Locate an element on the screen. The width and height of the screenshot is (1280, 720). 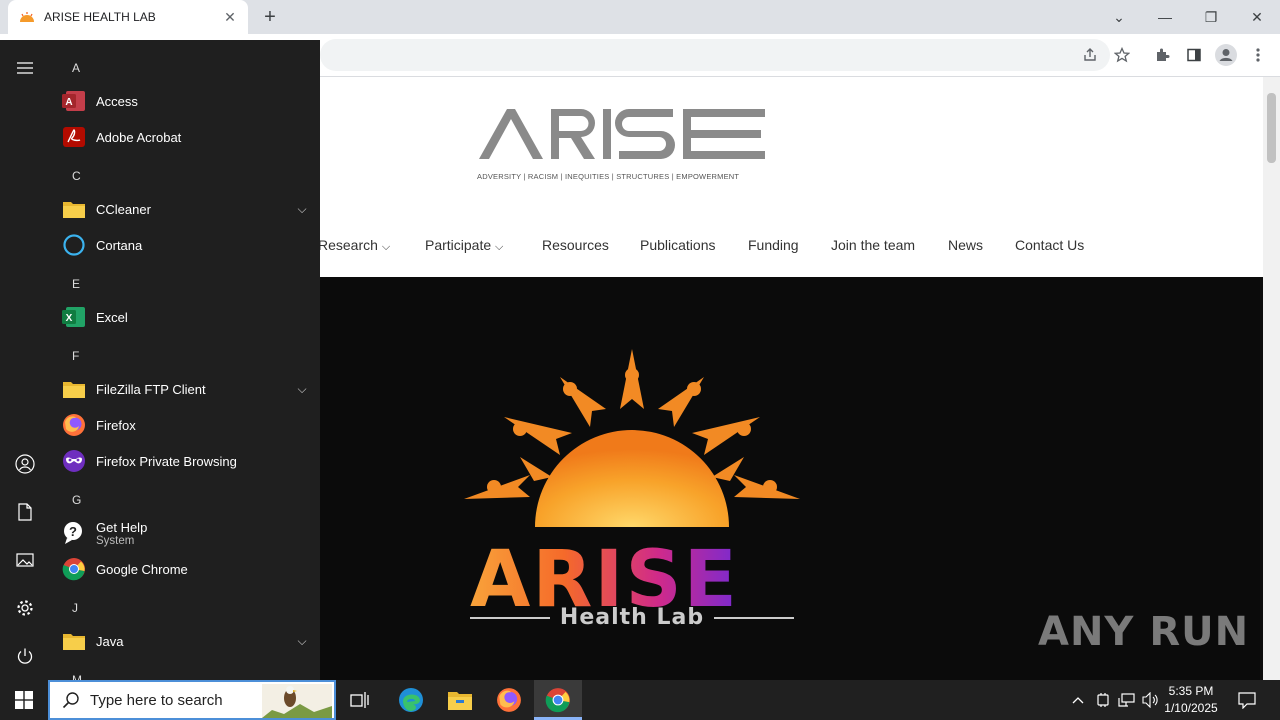
app-excel: X Excel is located at coordinates (186, 317).